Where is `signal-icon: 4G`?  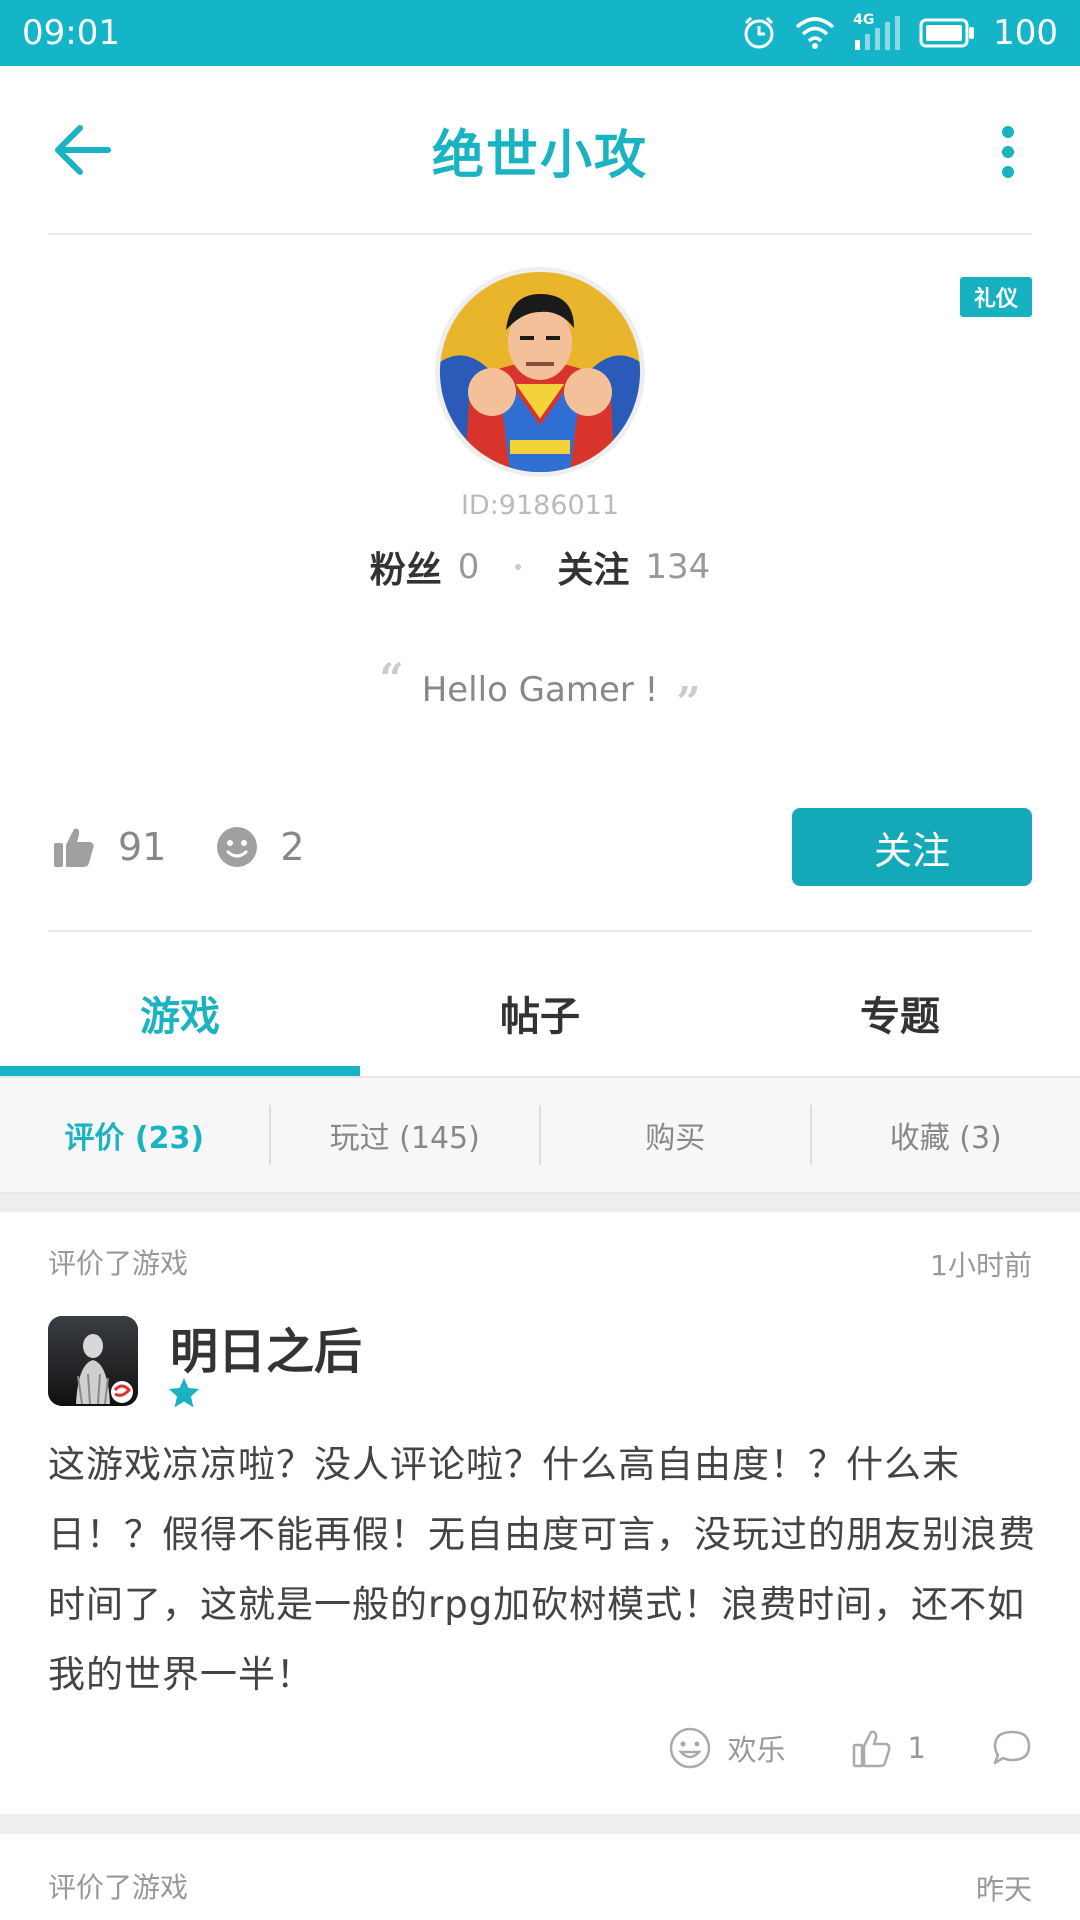 signal-icon: 4G is located at coordinates (877, 31).